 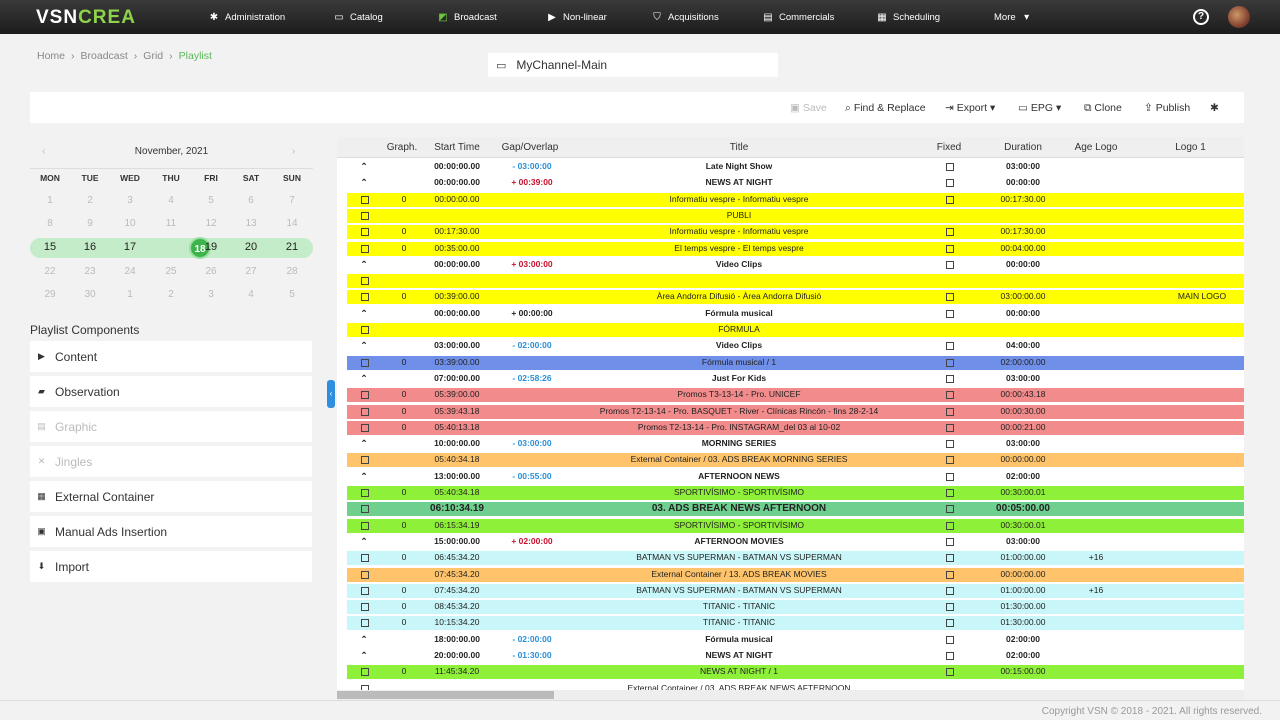 I want to click on export-button: ⇥ Export ▾, so click(x=970, y=108).